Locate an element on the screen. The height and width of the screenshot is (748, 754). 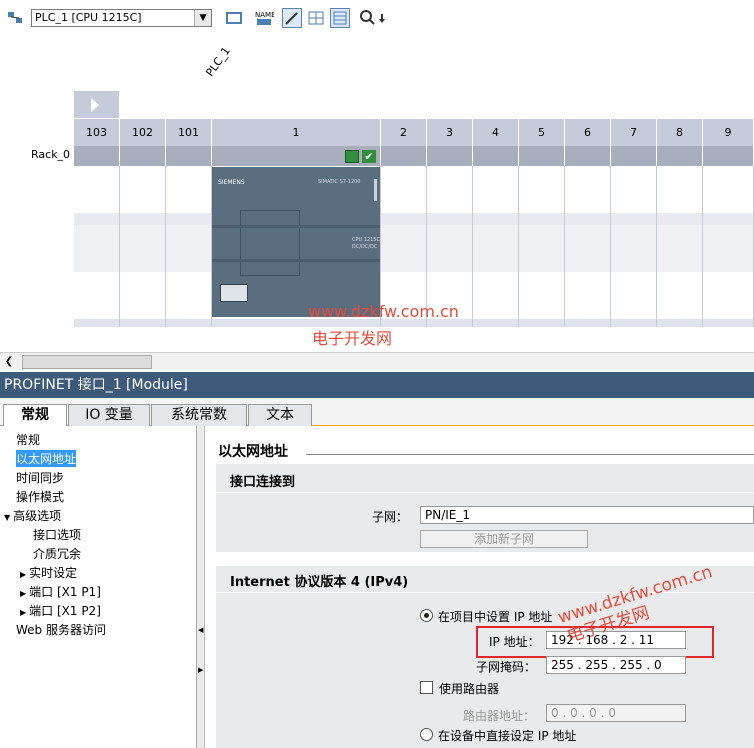
play-arrow-icon is located at coordinates (95, 105).